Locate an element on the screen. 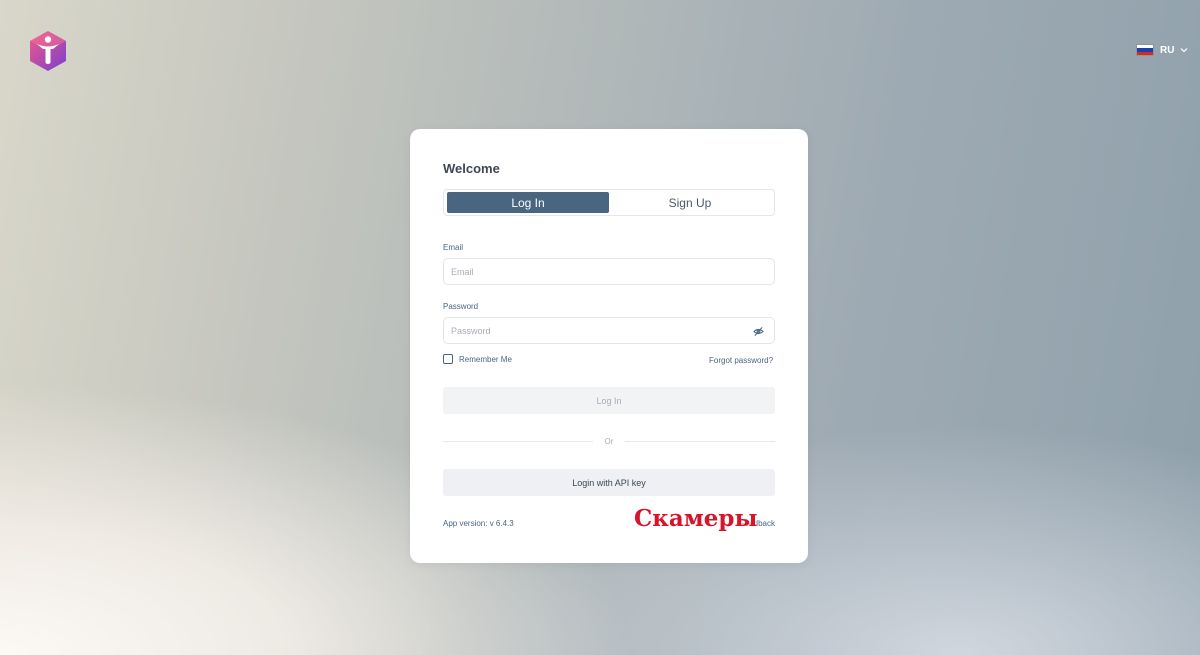 The image size is (1200, 655). divider-right is located at coordinates (700, 441).